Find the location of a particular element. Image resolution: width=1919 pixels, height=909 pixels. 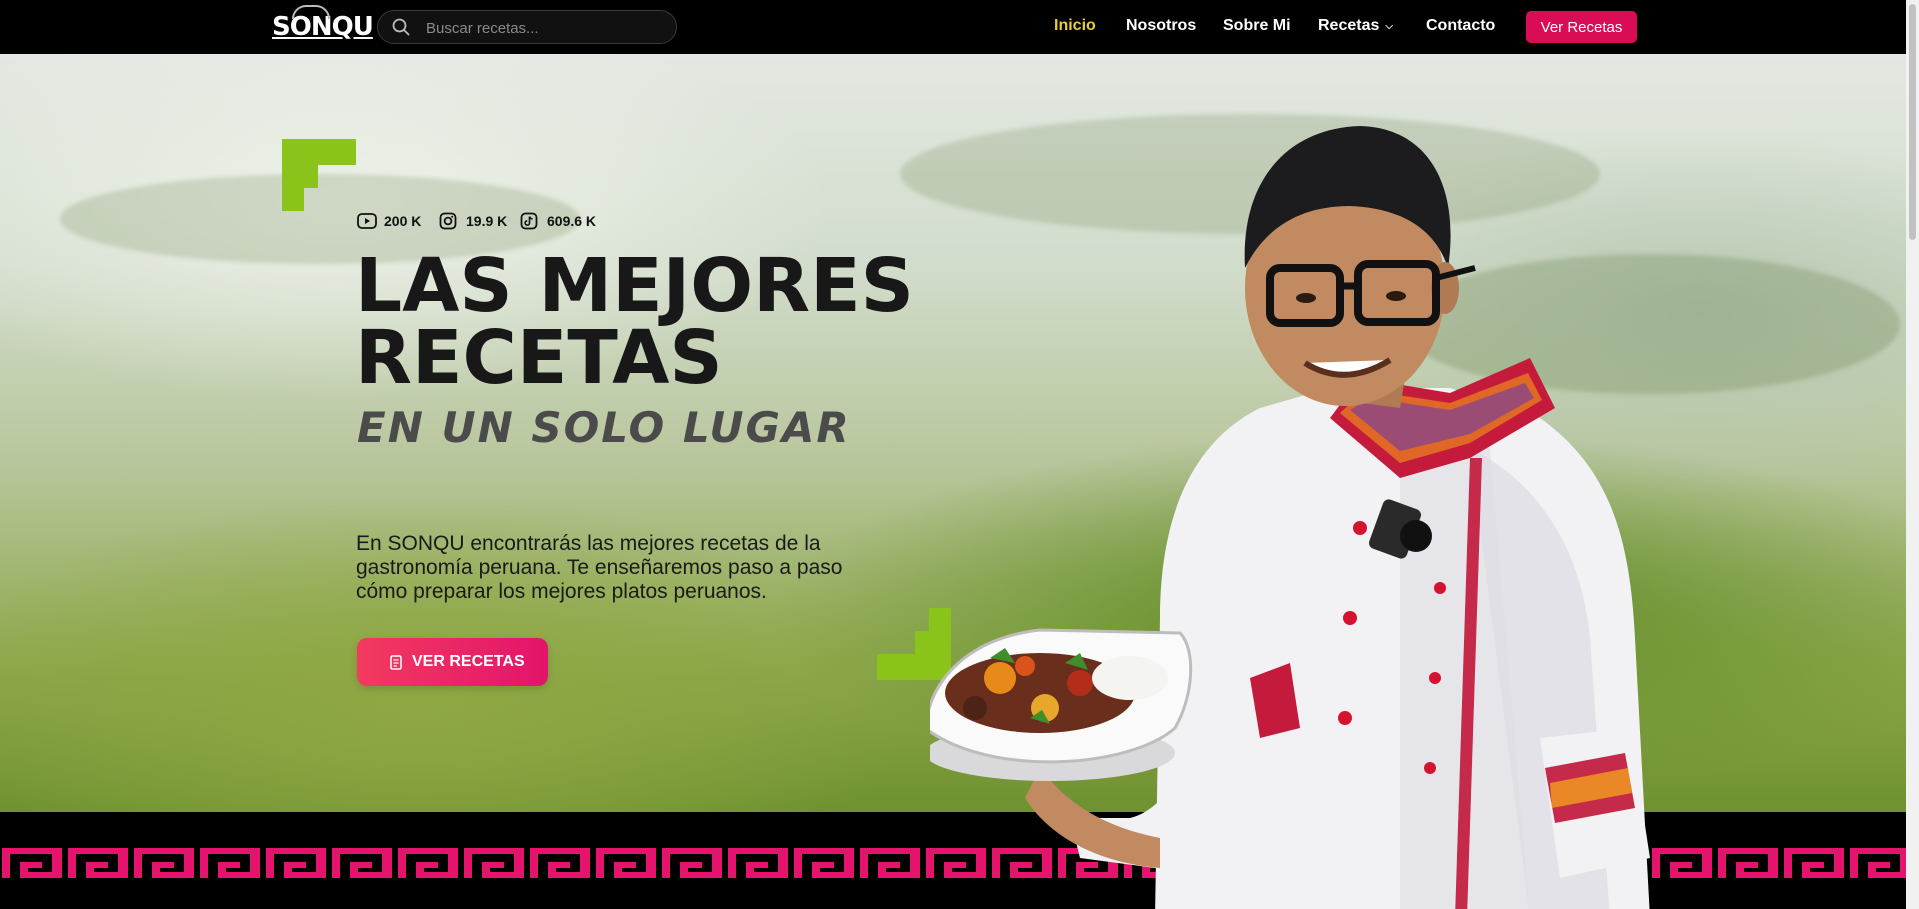

tiktok-icon is located at coordinates (529, 221).